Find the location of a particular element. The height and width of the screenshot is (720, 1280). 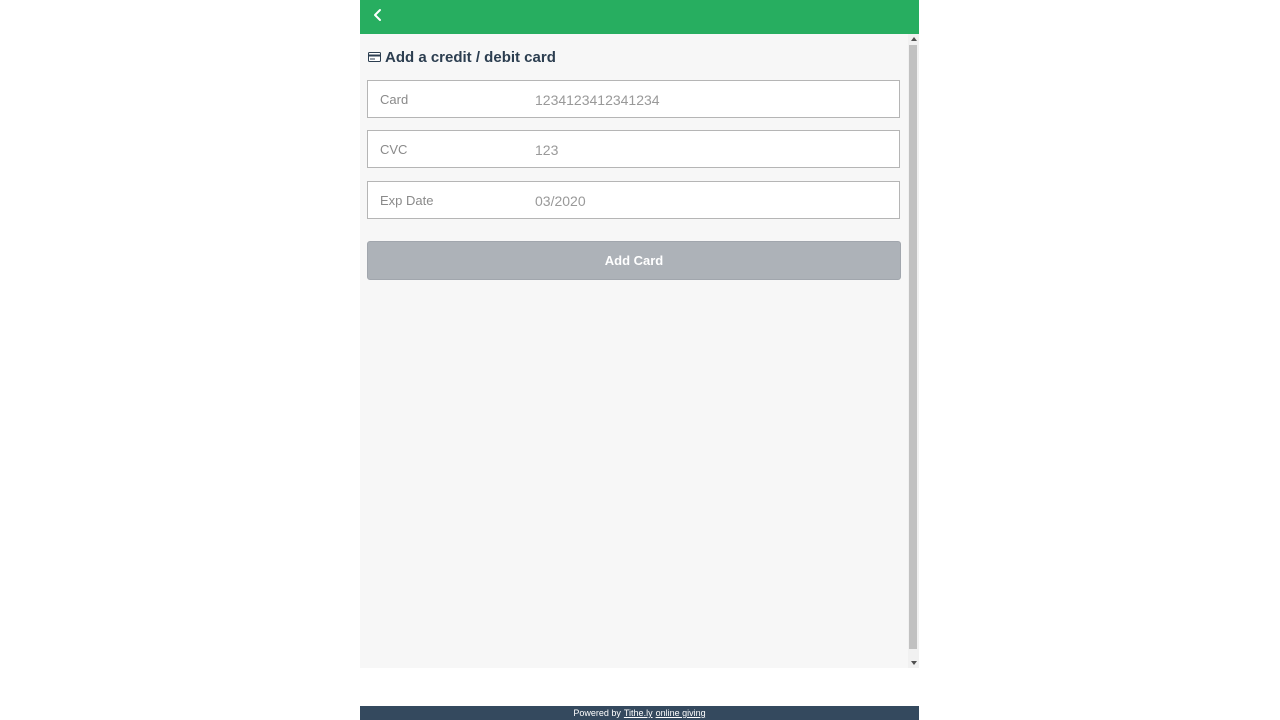

form-heading: Add a credit / debit card is located at coordinates (462, 57).